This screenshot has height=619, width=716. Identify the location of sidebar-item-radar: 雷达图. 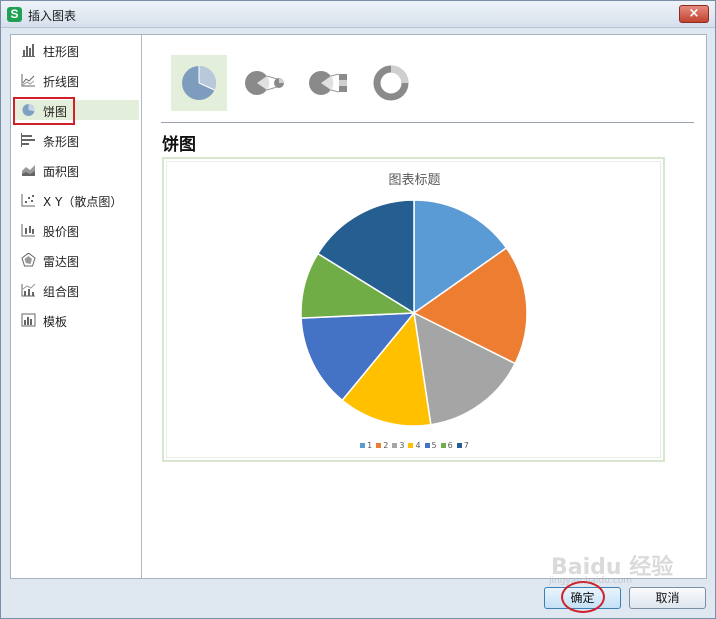
(76, 260).